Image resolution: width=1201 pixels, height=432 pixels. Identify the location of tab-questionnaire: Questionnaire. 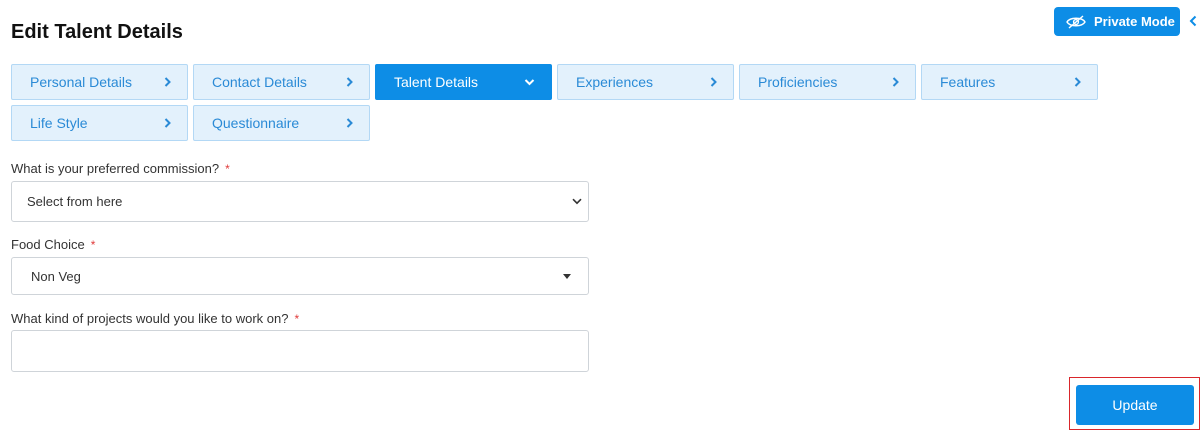
(281, 123).